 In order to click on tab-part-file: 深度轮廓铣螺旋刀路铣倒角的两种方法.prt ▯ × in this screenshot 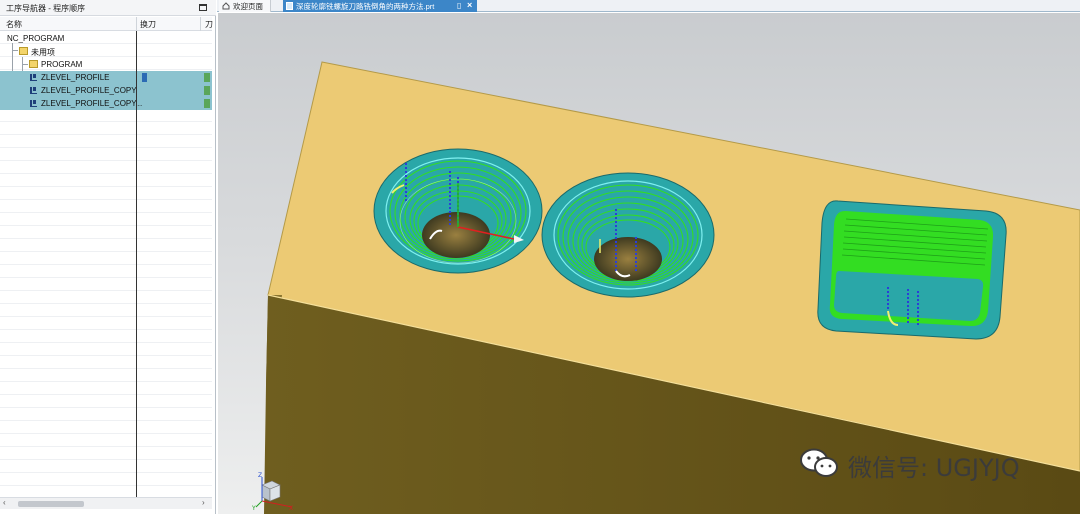, I will do `click(380, 6)`.